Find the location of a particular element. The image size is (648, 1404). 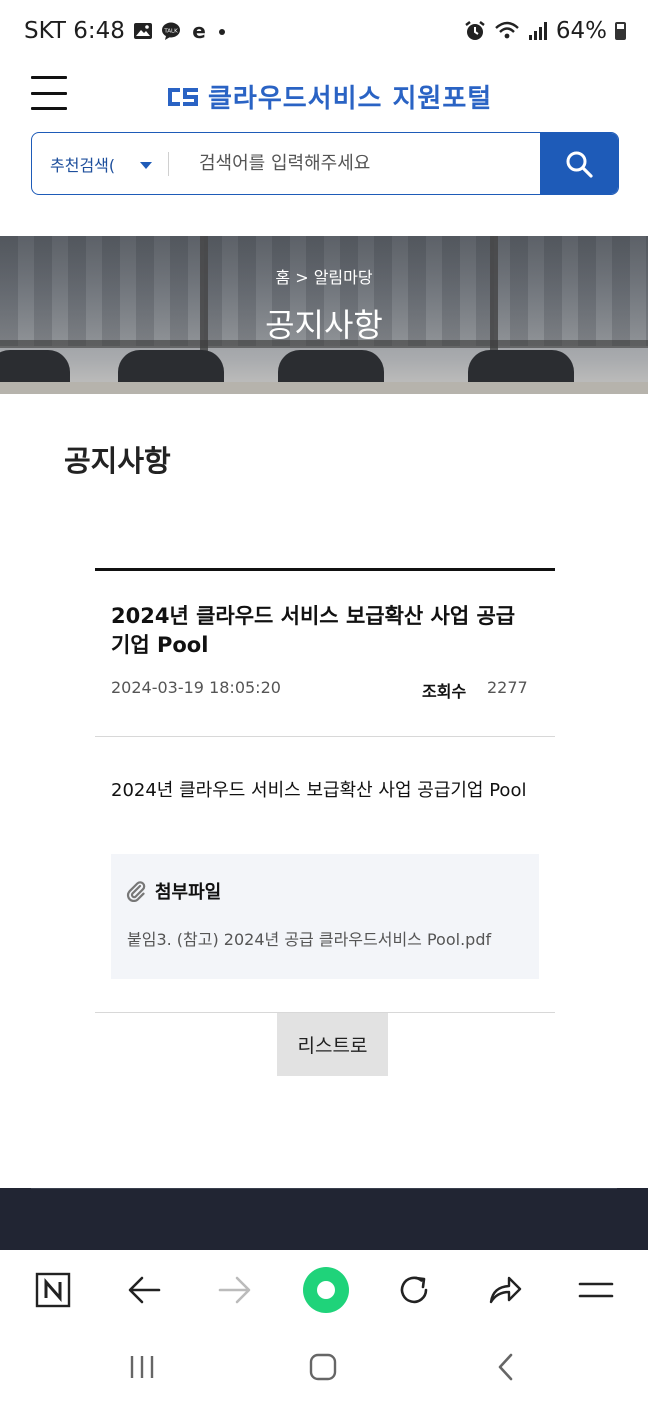

search-button is located at coordinates (579, 163).